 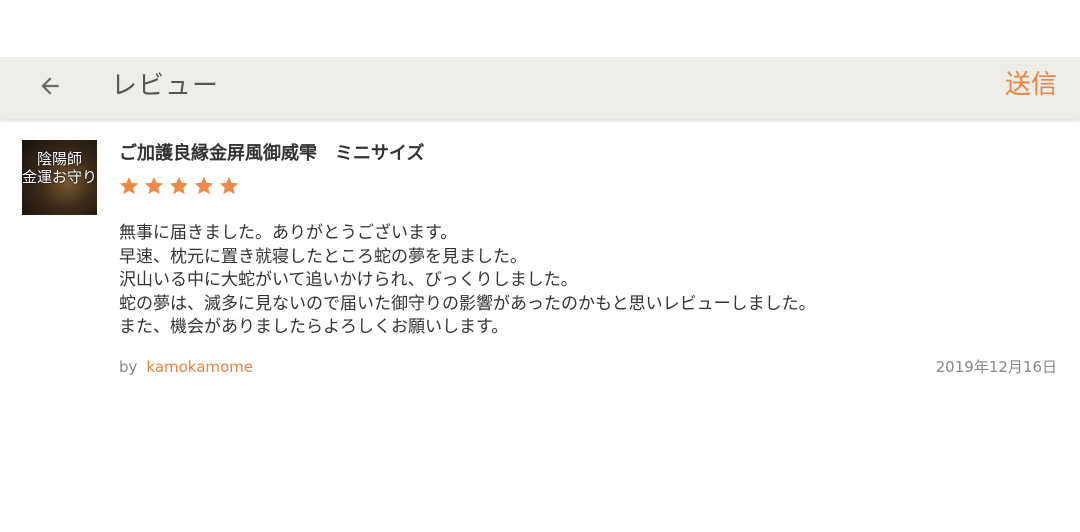 I want to click on review-date: 2019年12月16日, so click(x=996, y=367).